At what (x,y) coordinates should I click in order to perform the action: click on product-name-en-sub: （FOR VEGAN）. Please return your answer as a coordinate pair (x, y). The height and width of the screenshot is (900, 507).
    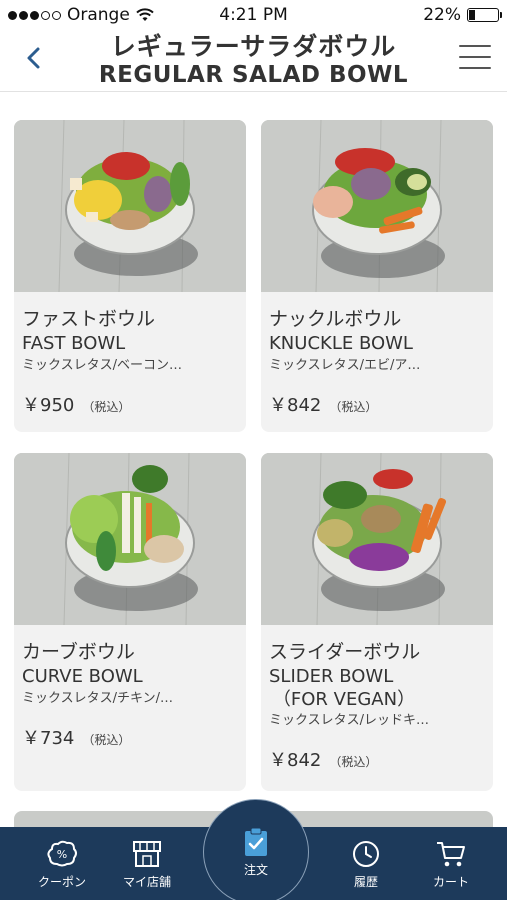
    Looking at the image, I should click on (344, 699).